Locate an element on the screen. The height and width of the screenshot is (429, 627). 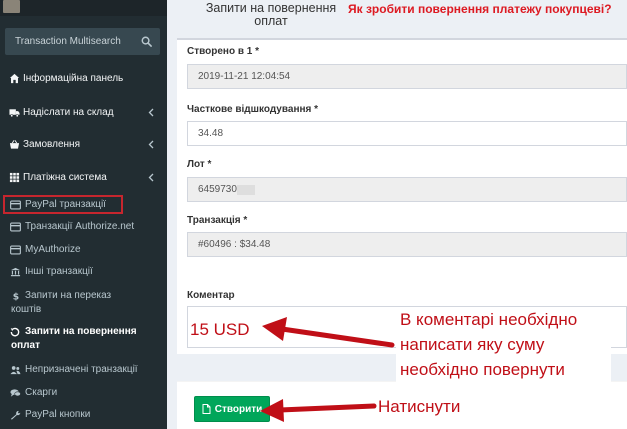
highlight-frame is located at coordinates (63, 204).